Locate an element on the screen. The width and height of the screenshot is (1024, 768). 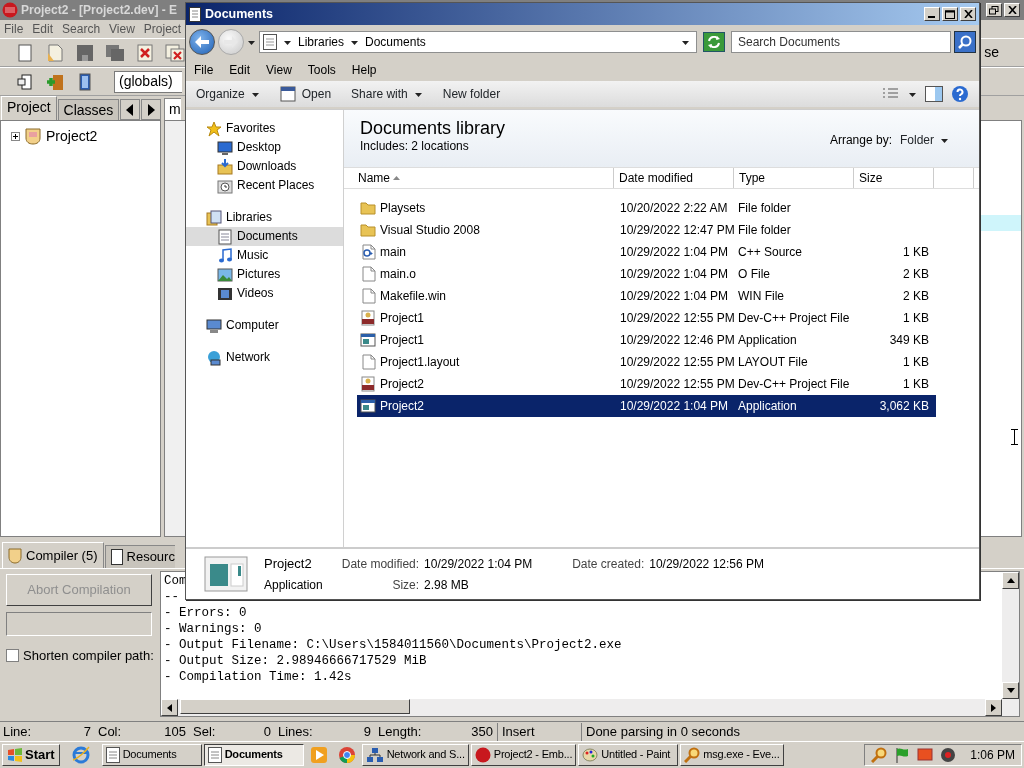
nav-item: Libraries is located at coordinates (264, 217).